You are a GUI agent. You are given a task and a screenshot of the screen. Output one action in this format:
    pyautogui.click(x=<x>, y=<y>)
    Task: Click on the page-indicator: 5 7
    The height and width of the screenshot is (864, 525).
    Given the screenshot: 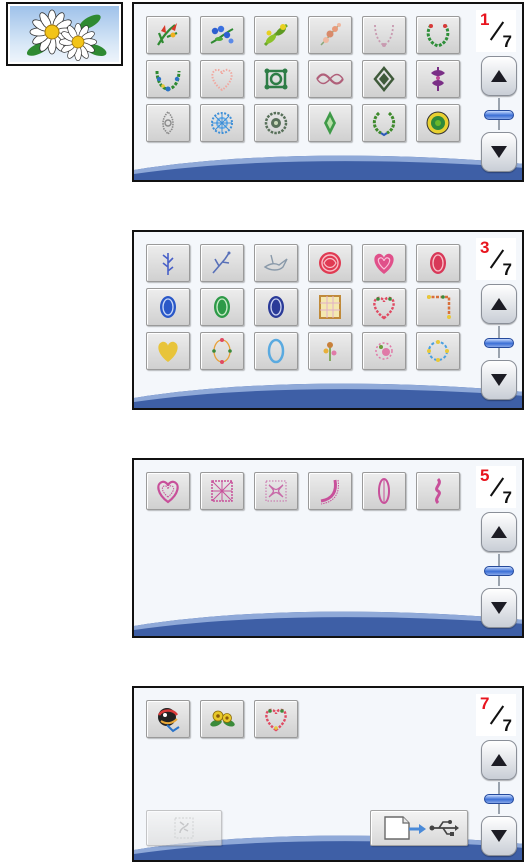 What is the action you would take?
    pyautogui.click(x=496, y=487)
    